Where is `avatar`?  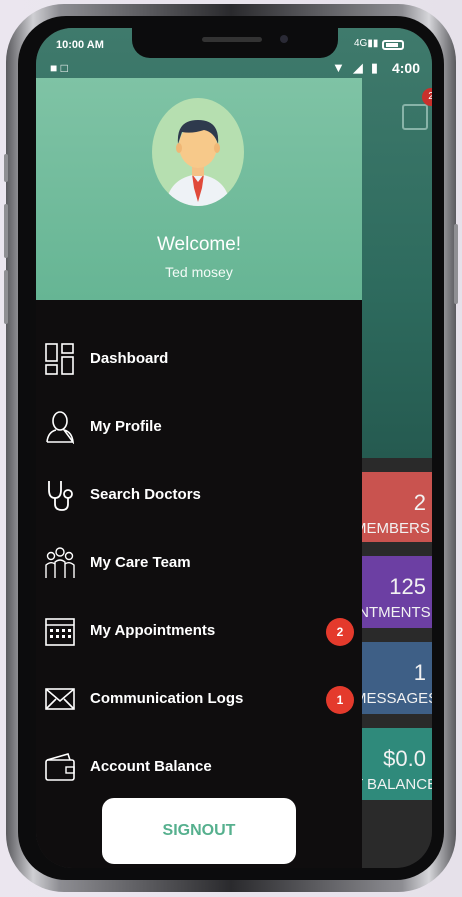 avatar is located at coordinates (198, 152).